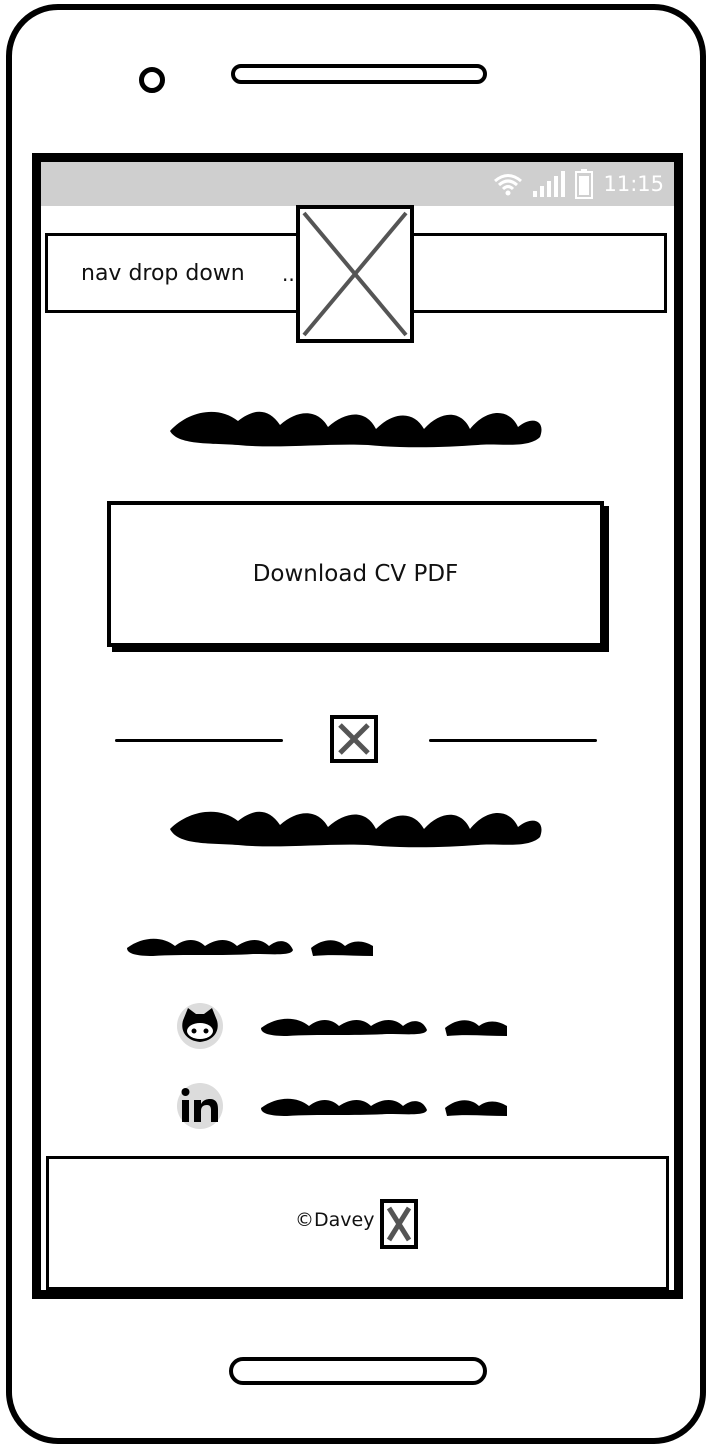 This screenshot has width=712, height=1450. I want to click on github-icon, so click(200, 1026).